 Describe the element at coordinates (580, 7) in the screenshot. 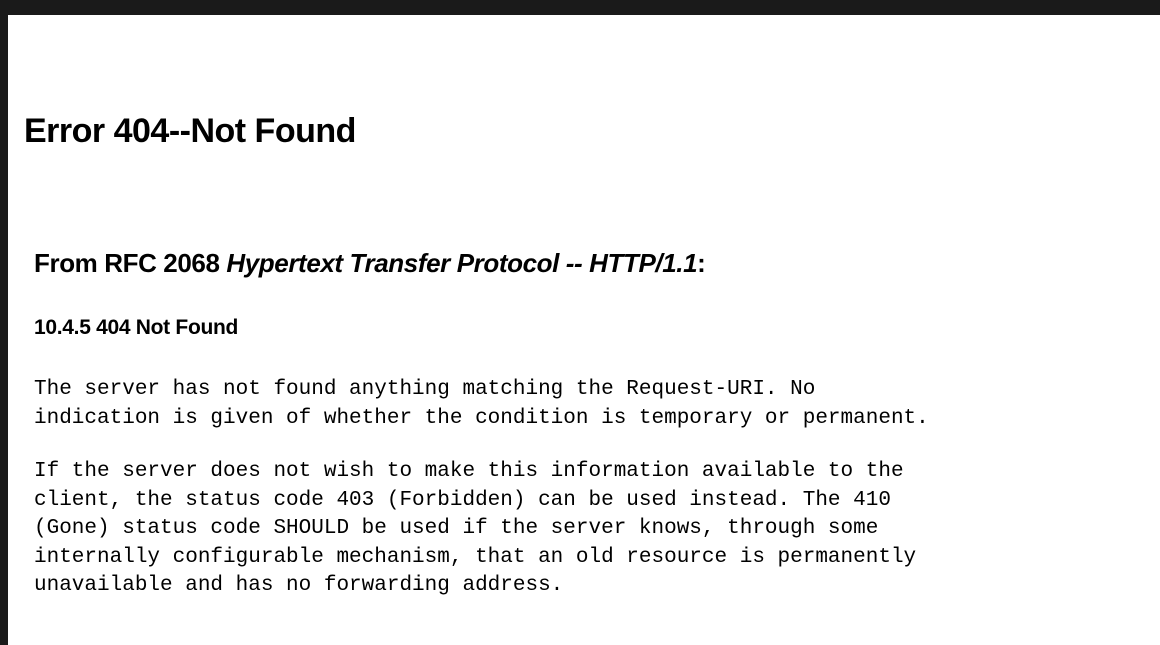

I see `window-top-border` at that location.